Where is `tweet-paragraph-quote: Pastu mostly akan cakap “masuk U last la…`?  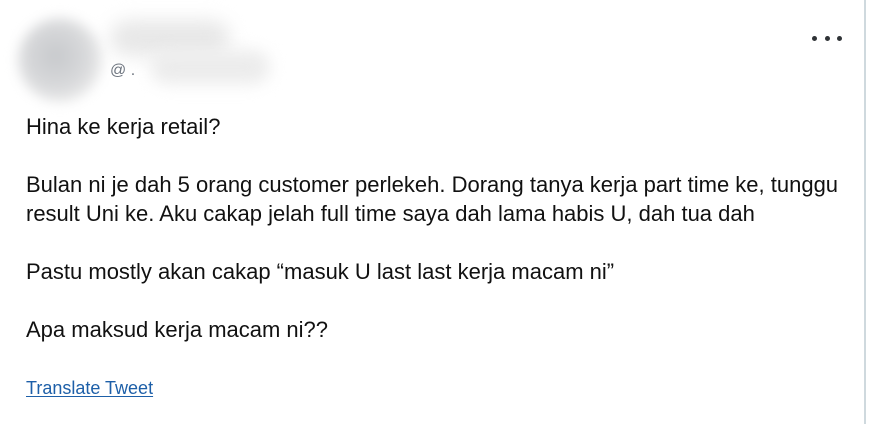
tweet-paragraph-quote: Pastu mostly akan cakap “masuk U last la… is located at coordinates (320, 271).